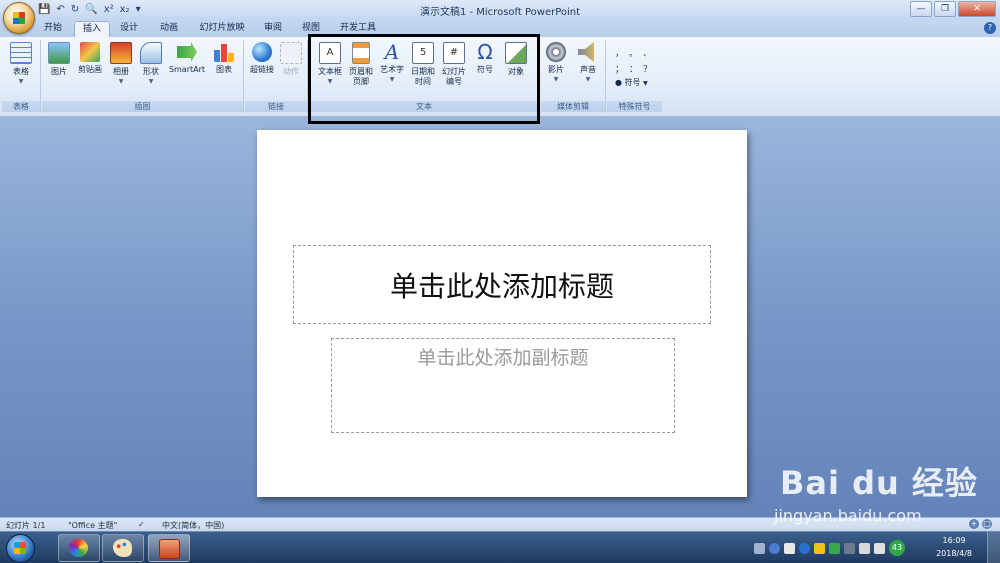 The image size is (1000, 563). I want to click on tab-insert: 插入, so click(92, 29).